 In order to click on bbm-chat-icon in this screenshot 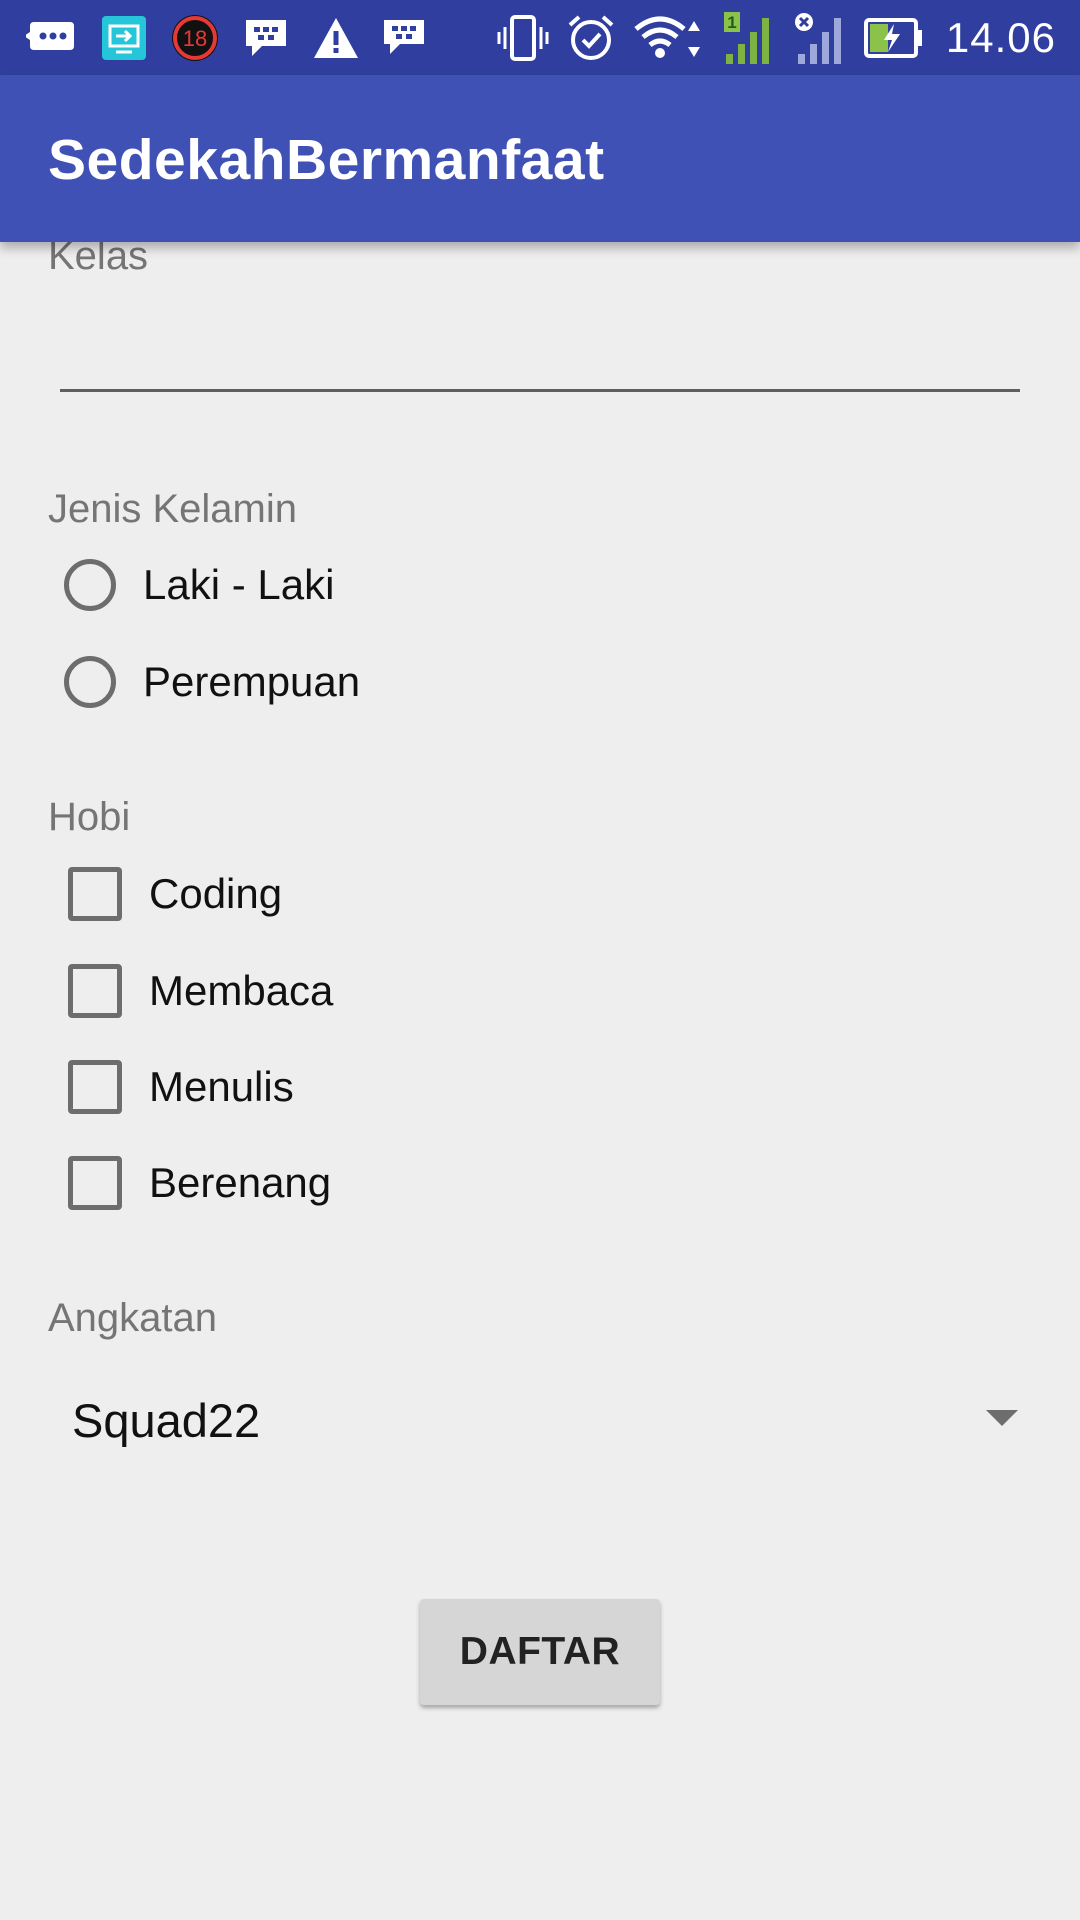, I will do `click(266, 38)`.